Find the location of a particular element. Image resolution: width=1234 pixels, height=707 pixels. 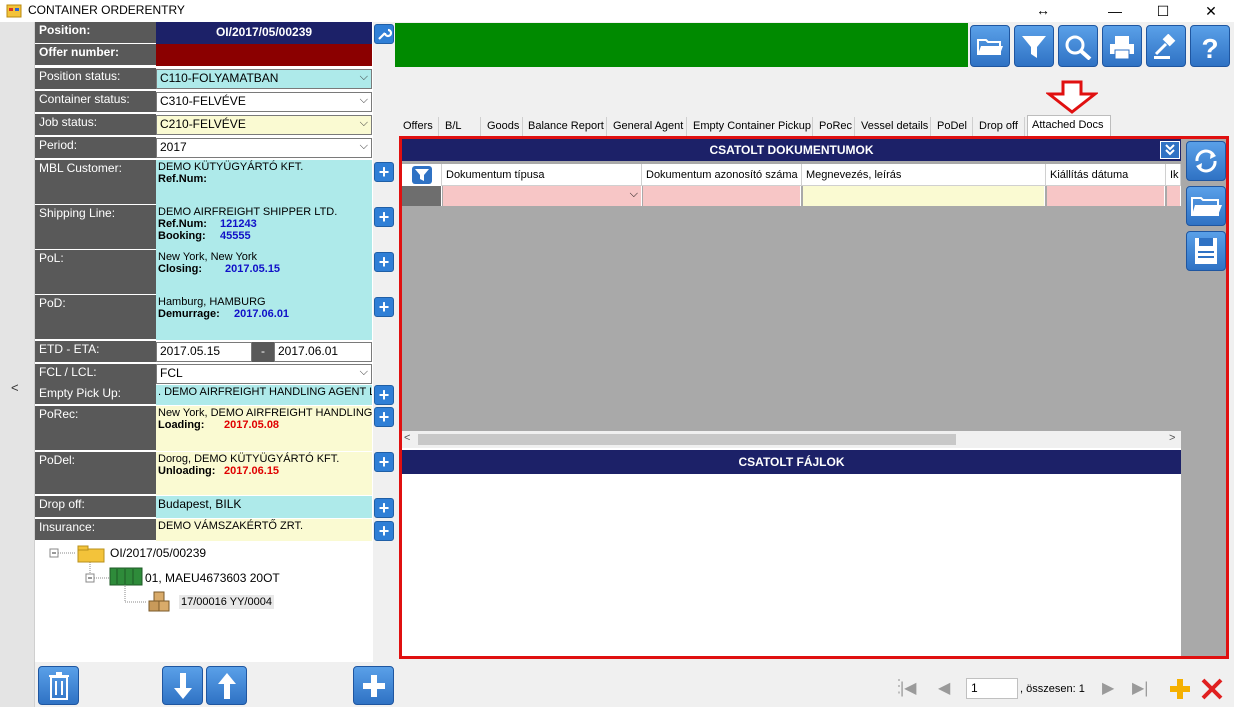

help-button: ? is located at coordinates (1210, 46).